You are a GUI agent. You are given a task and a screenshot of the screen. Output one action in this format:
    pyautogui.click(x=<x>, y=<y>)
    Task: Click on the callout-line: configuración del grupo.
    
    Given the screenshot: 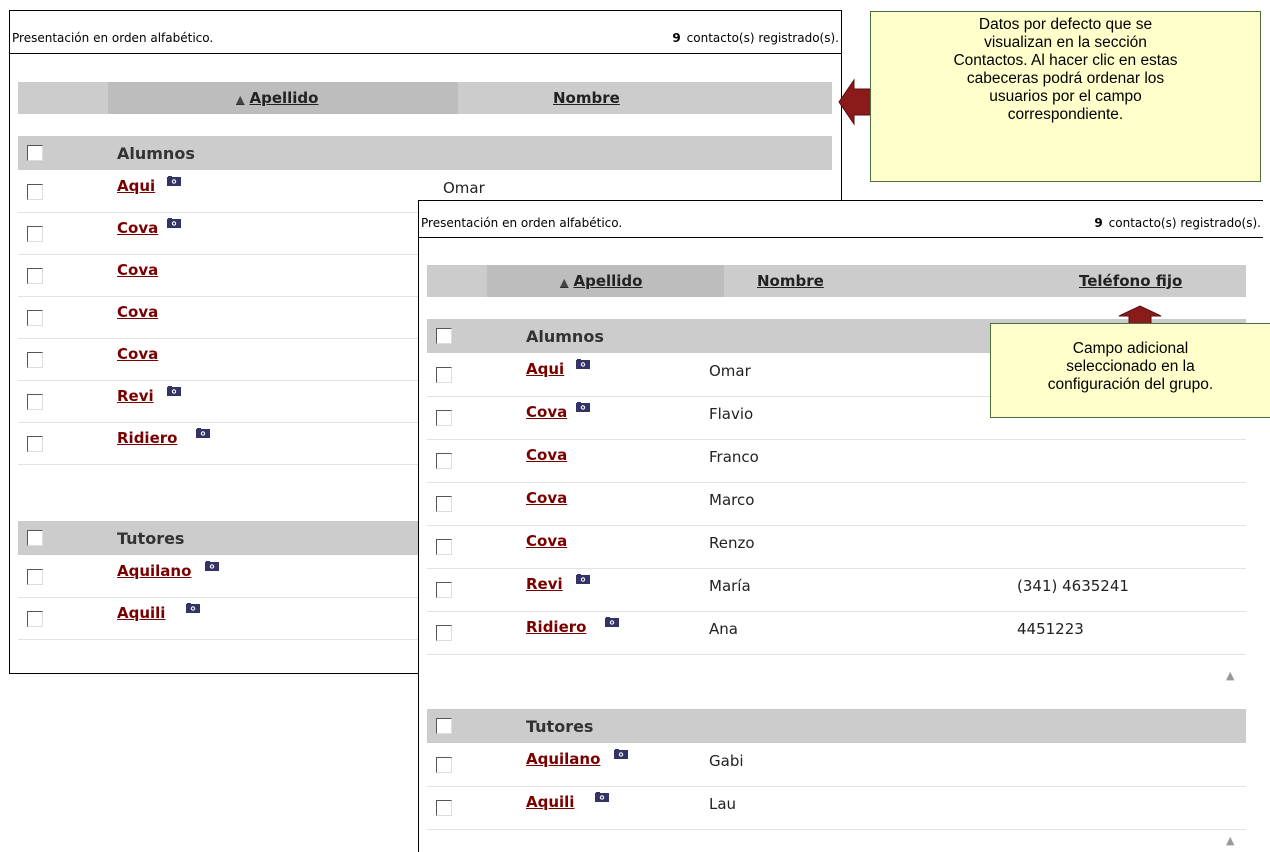 What is the action you would take?
    pyautogui.click(x=1130, y=384)
    